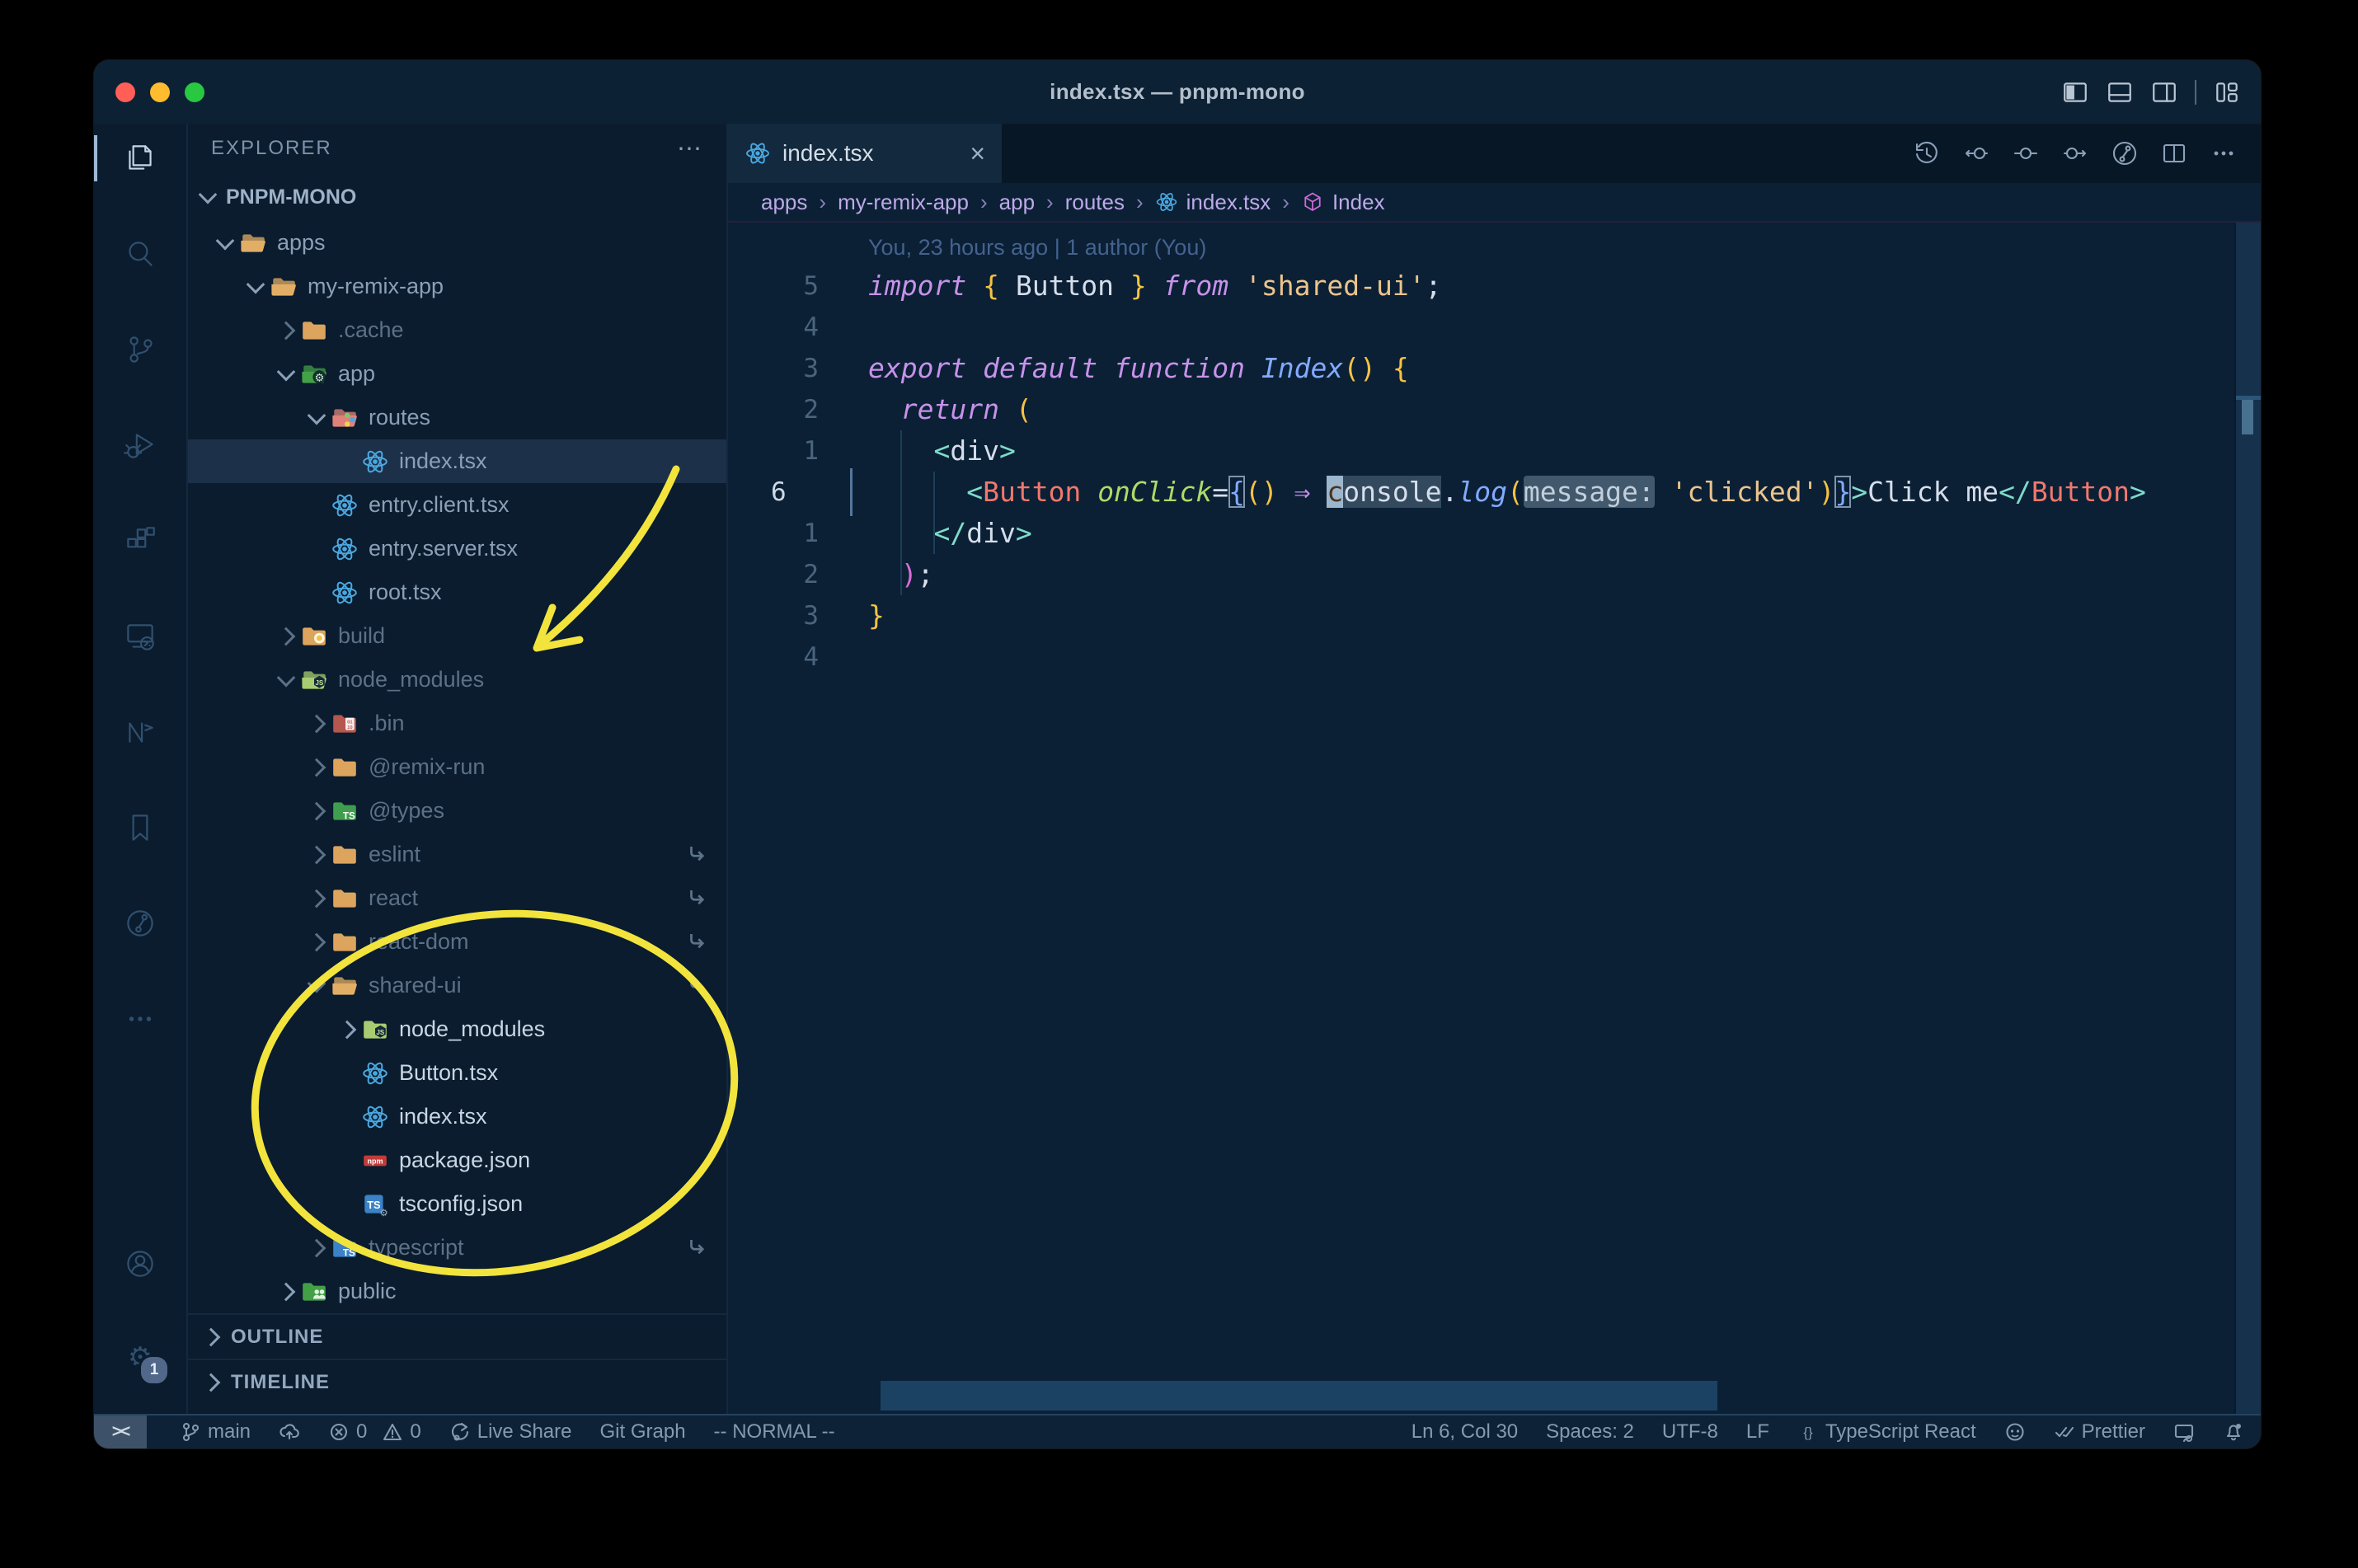  Describe the element at coordinates (457, 548) in the screenshot. I see `tree-item-entry-server-tsx: entry.server.tsx` at that location.